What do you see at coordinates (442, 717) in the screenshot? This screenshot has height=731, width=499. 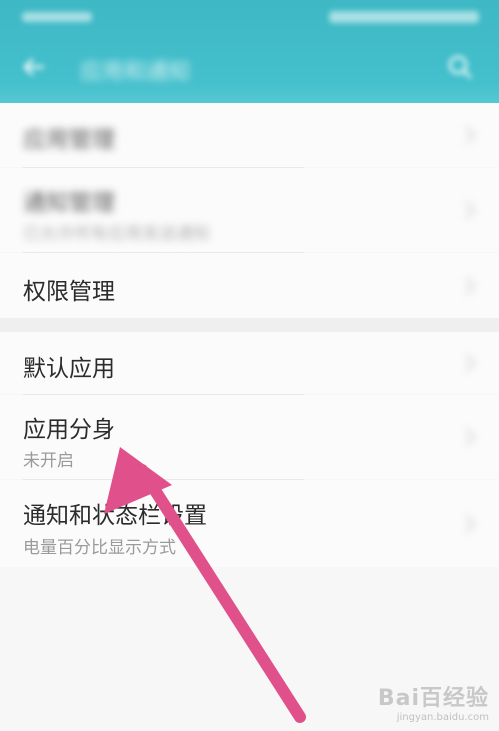 I see `watermark-url: jingyan.baidu.com` at bounding box center [442, 717].